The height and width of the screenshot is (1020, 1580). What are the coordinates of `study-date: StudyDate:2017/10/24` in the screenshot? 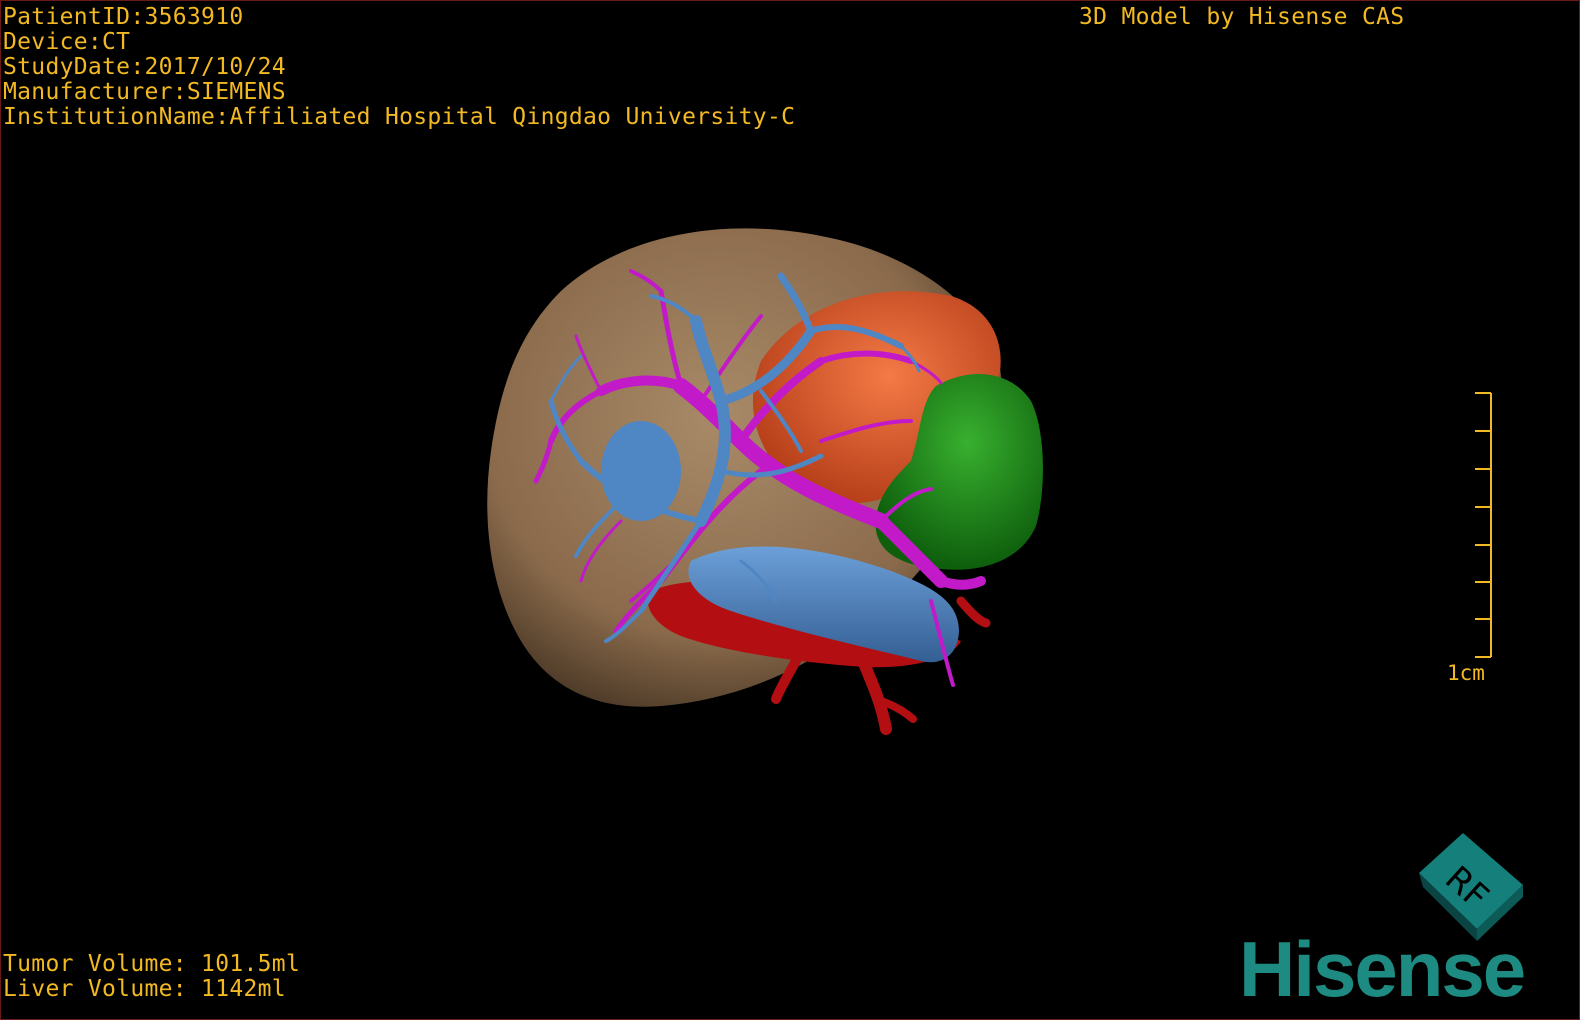 It's located at (144, 67).